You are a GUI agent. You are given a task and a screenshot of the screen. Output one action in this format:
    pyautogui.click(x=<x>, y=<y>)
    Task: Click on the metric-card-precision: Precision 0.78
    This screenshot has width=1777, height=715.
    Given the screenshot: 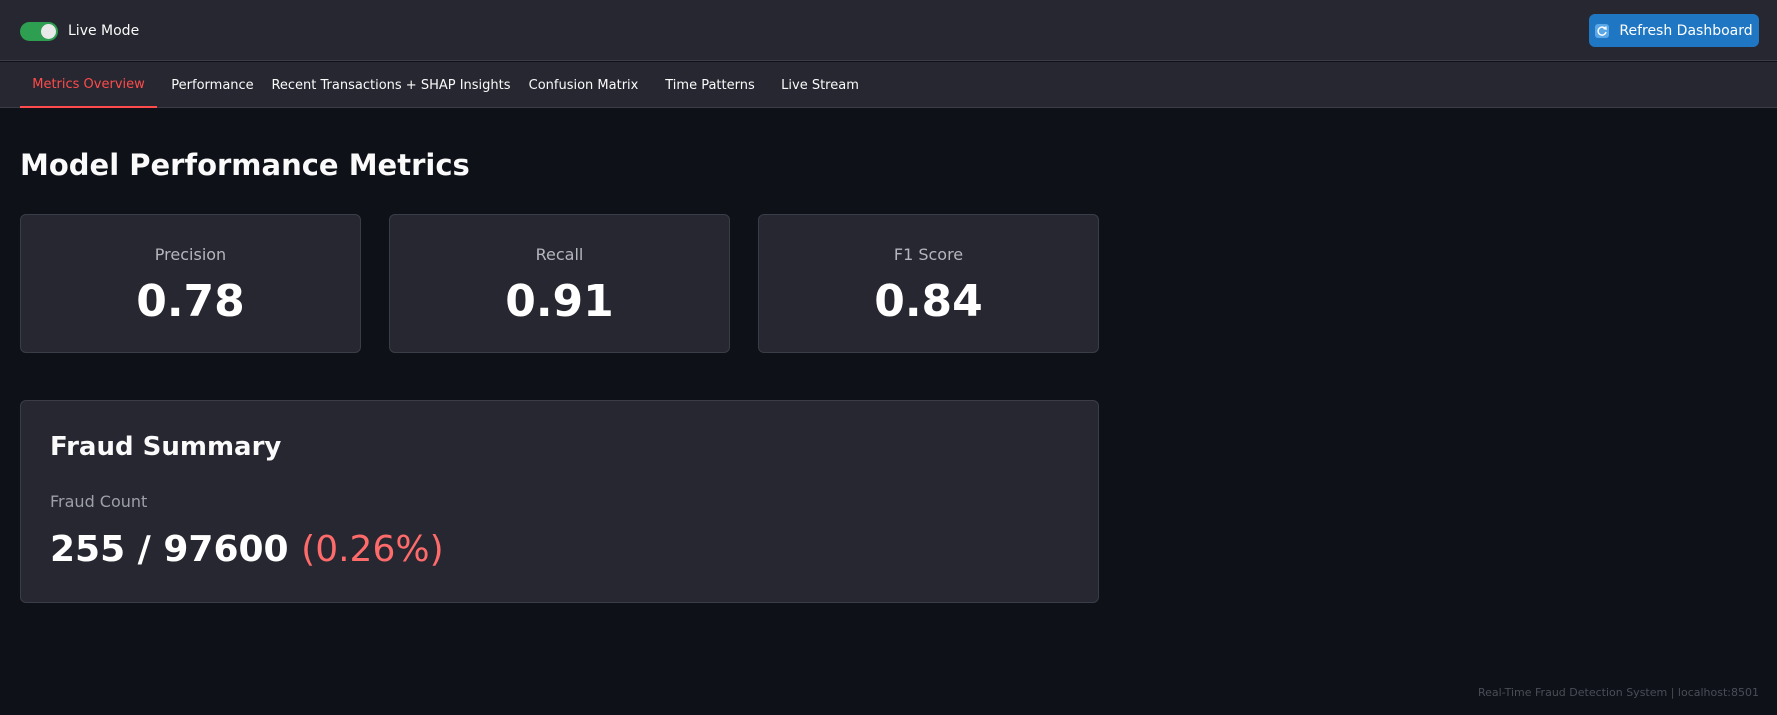 What is the action you would take?
    pyautogui.click(x=190, y=283)
    